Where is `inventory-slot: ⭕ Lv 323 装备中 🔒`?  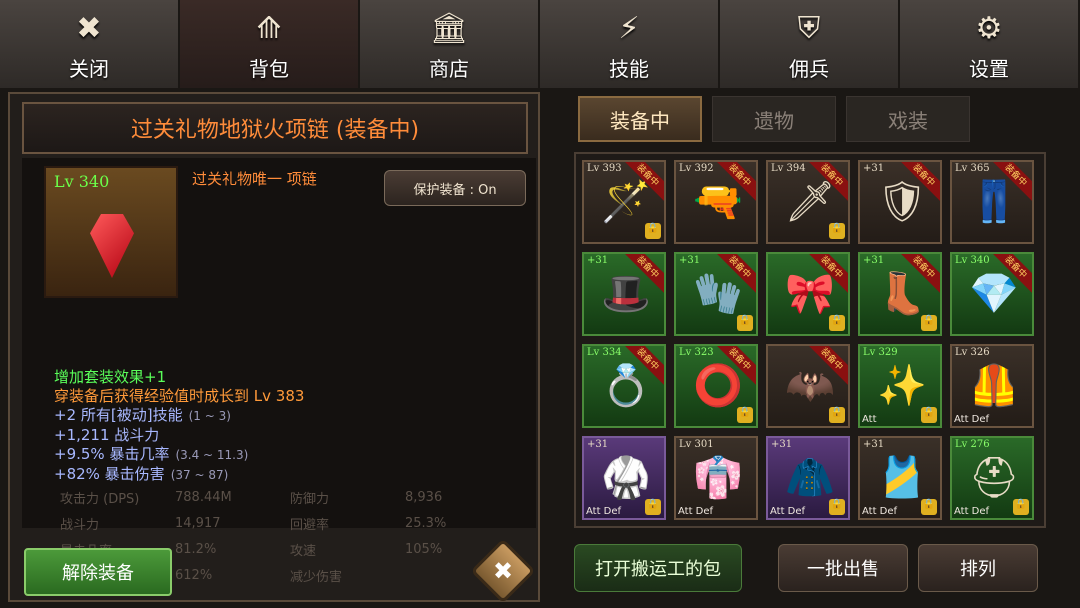 inventory-slot: ⭕ Lv 323 装备中 🔒 is located at coordinates (716, 386).